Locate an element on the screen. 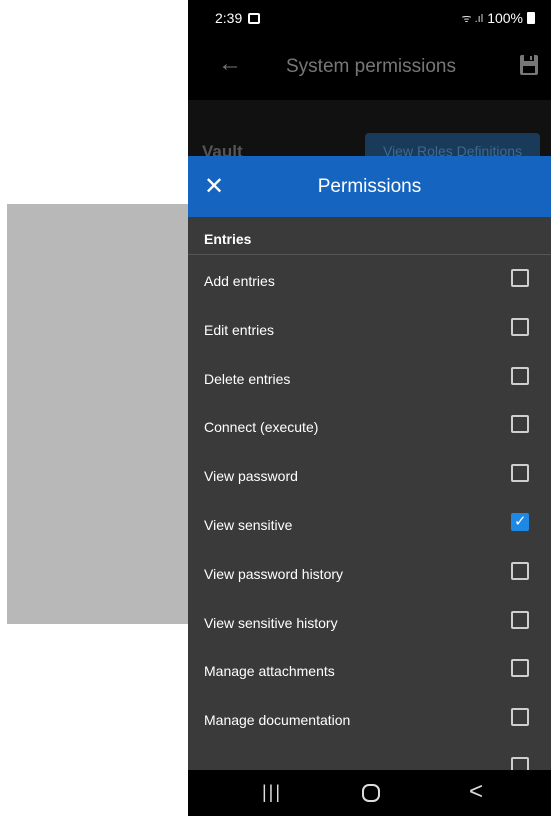  status-bar: 2:39 ⁠ᯤ .ıl 100% is located at coordinates (369, 20).